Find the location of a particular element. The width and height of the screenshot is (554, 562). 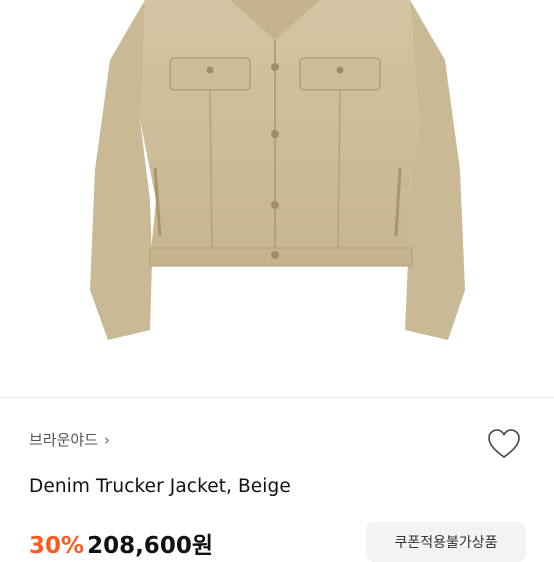

heart-outline-icon is located at coordinates (504, 444).